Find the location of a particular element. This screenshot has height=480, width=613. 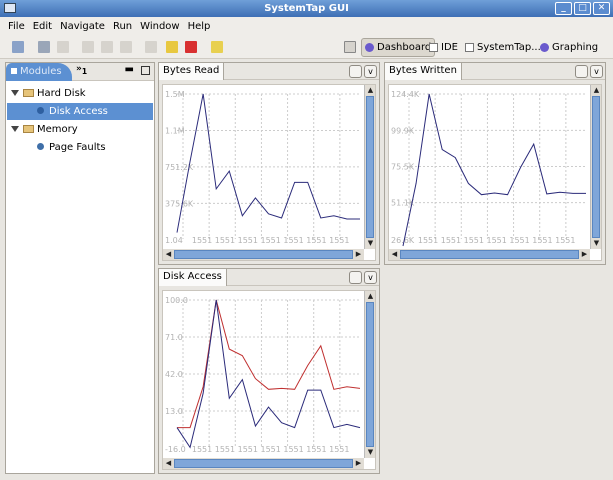

perspective-label: IDE is located at coordinates (449, 47).